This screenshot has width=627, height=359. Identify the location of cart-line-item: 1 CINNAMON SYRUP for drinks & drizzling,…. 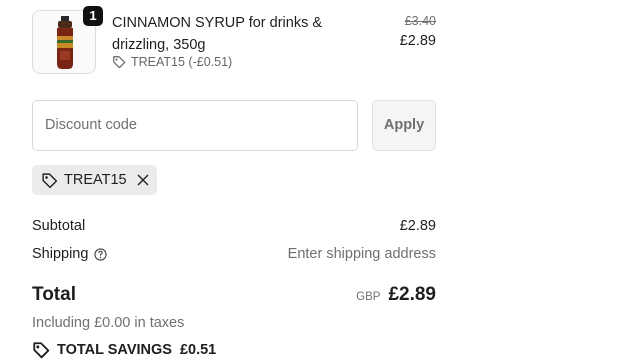
(234, 41).